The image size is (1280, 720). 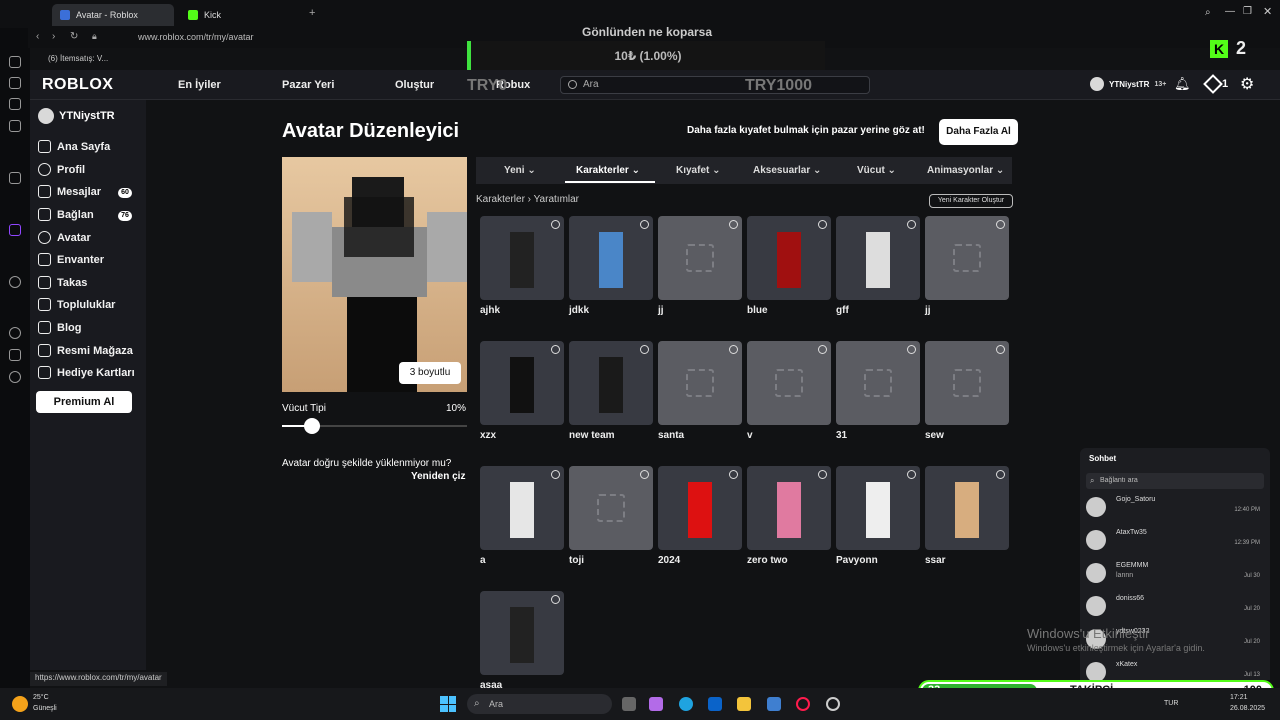 What do you see at coordinates (15, 355) in the screenshot?
I see `extensions-icon` at bounding box center [15, 355].